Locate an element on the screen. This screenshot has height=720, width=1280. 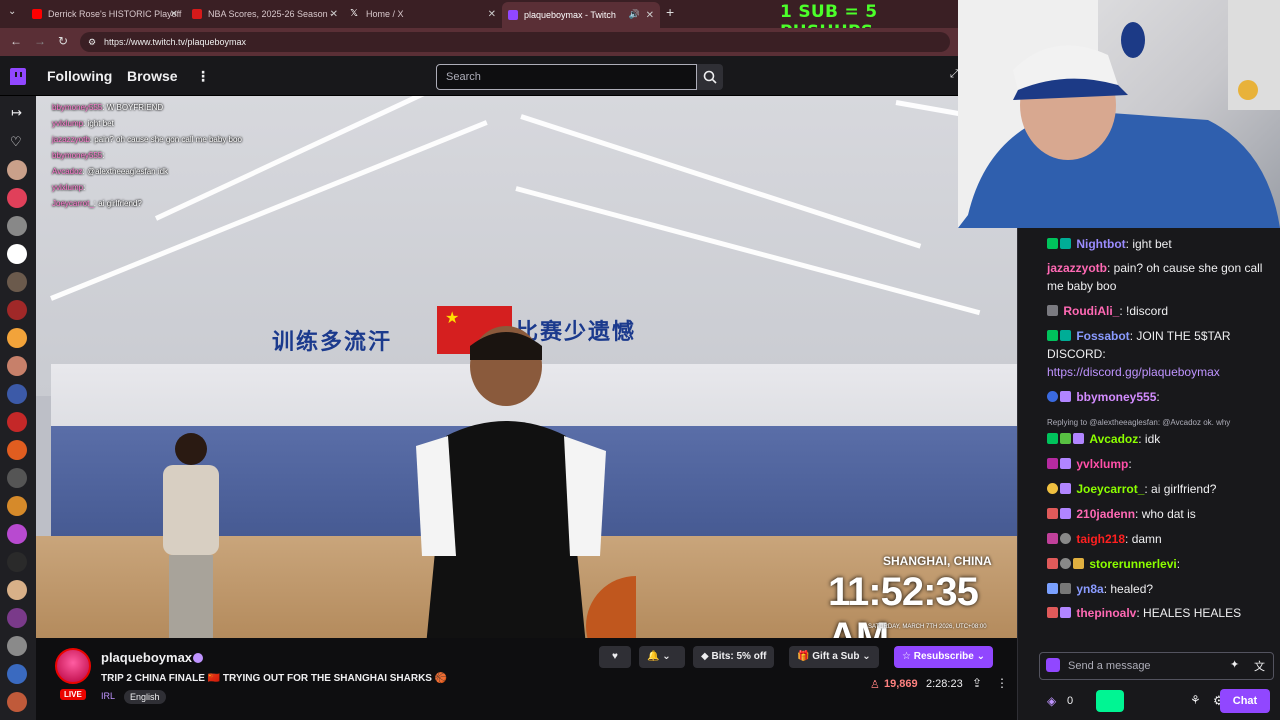
chat-send-button: Chat is located at coordinates (1245, 701).